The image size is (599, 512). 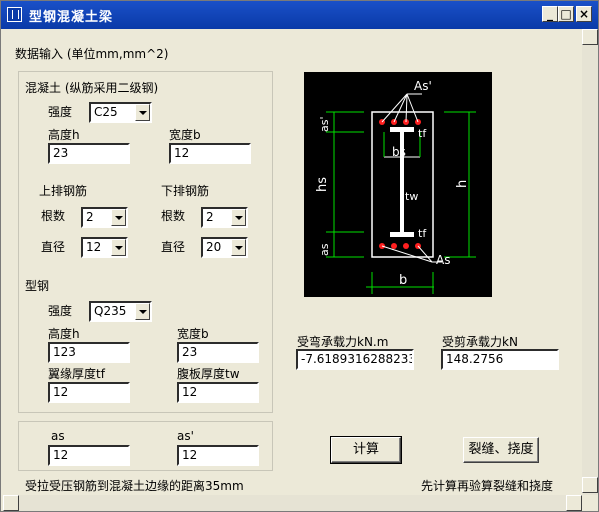 What do you see at coordinates (92, 88) in the screenshot?
I see `concrete-group-label: 混凝土 (纵筋采用二级钢)` at bounding box center [92, 88].